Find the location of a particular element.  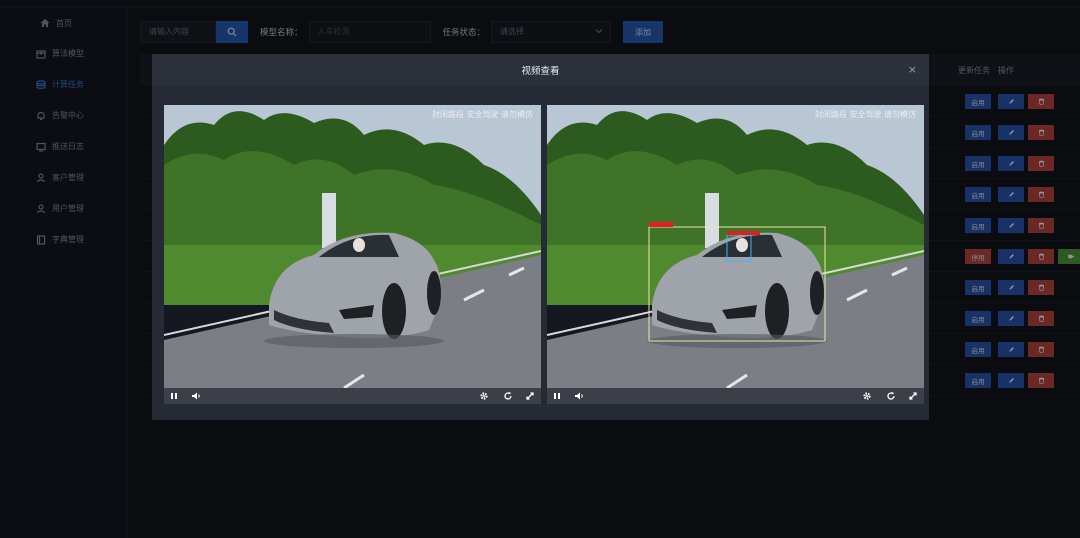

dialog-header: 视频查看 × is located at coordinates (540, 70).